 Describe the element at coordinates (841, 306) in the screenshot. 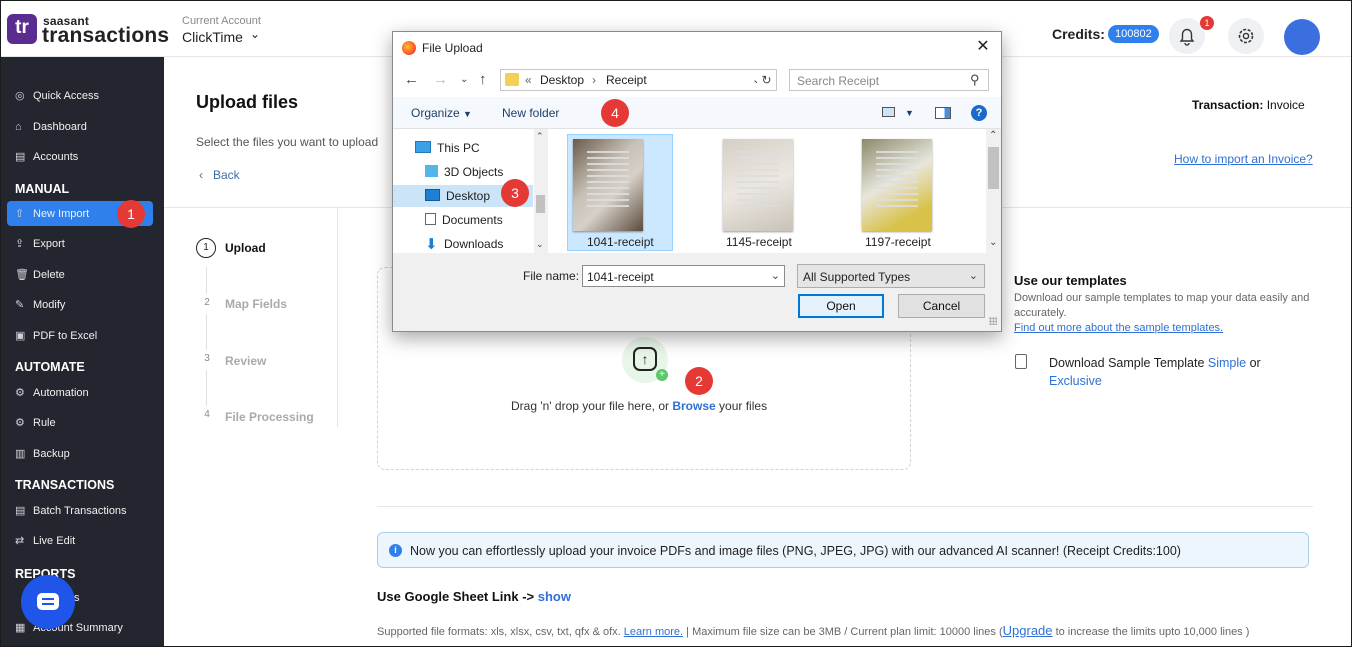

I see `open-button: Open` at that location.